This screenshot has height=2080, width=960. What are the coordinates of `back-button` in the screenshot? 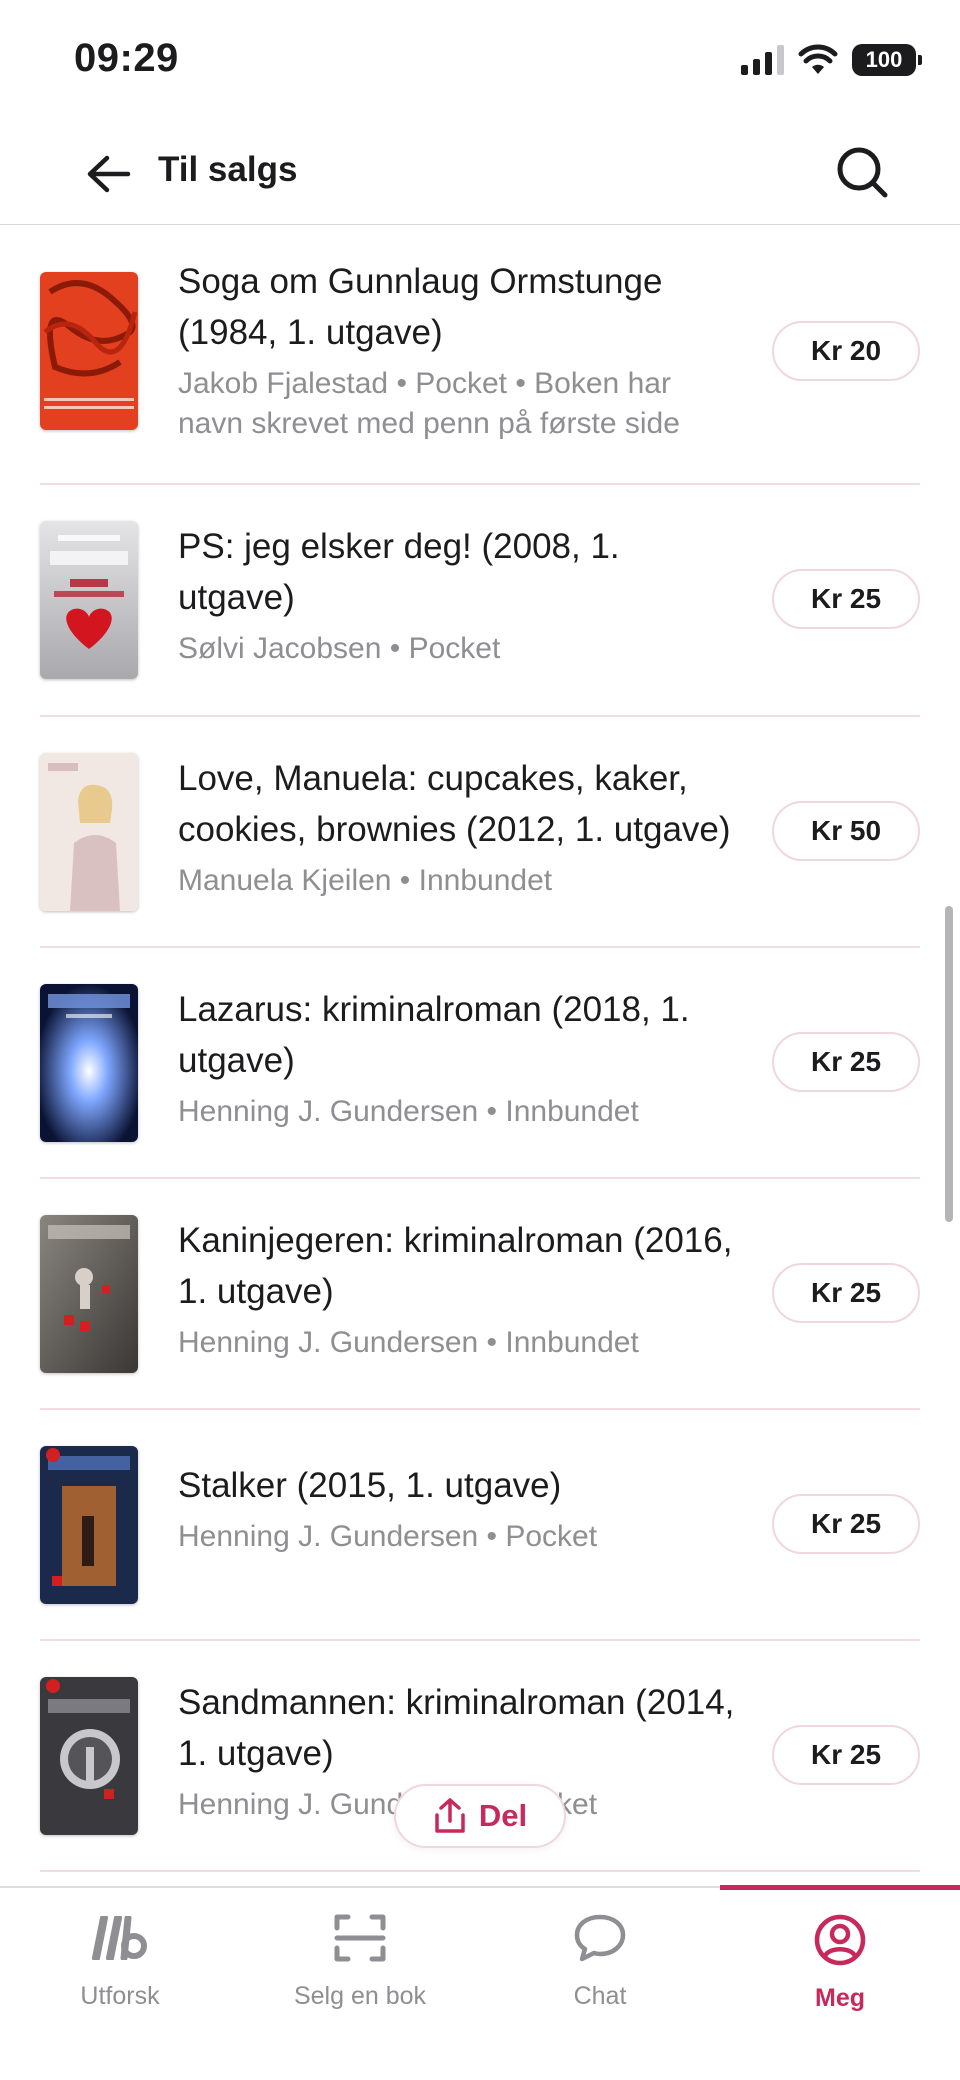 It's located at (108, 174).